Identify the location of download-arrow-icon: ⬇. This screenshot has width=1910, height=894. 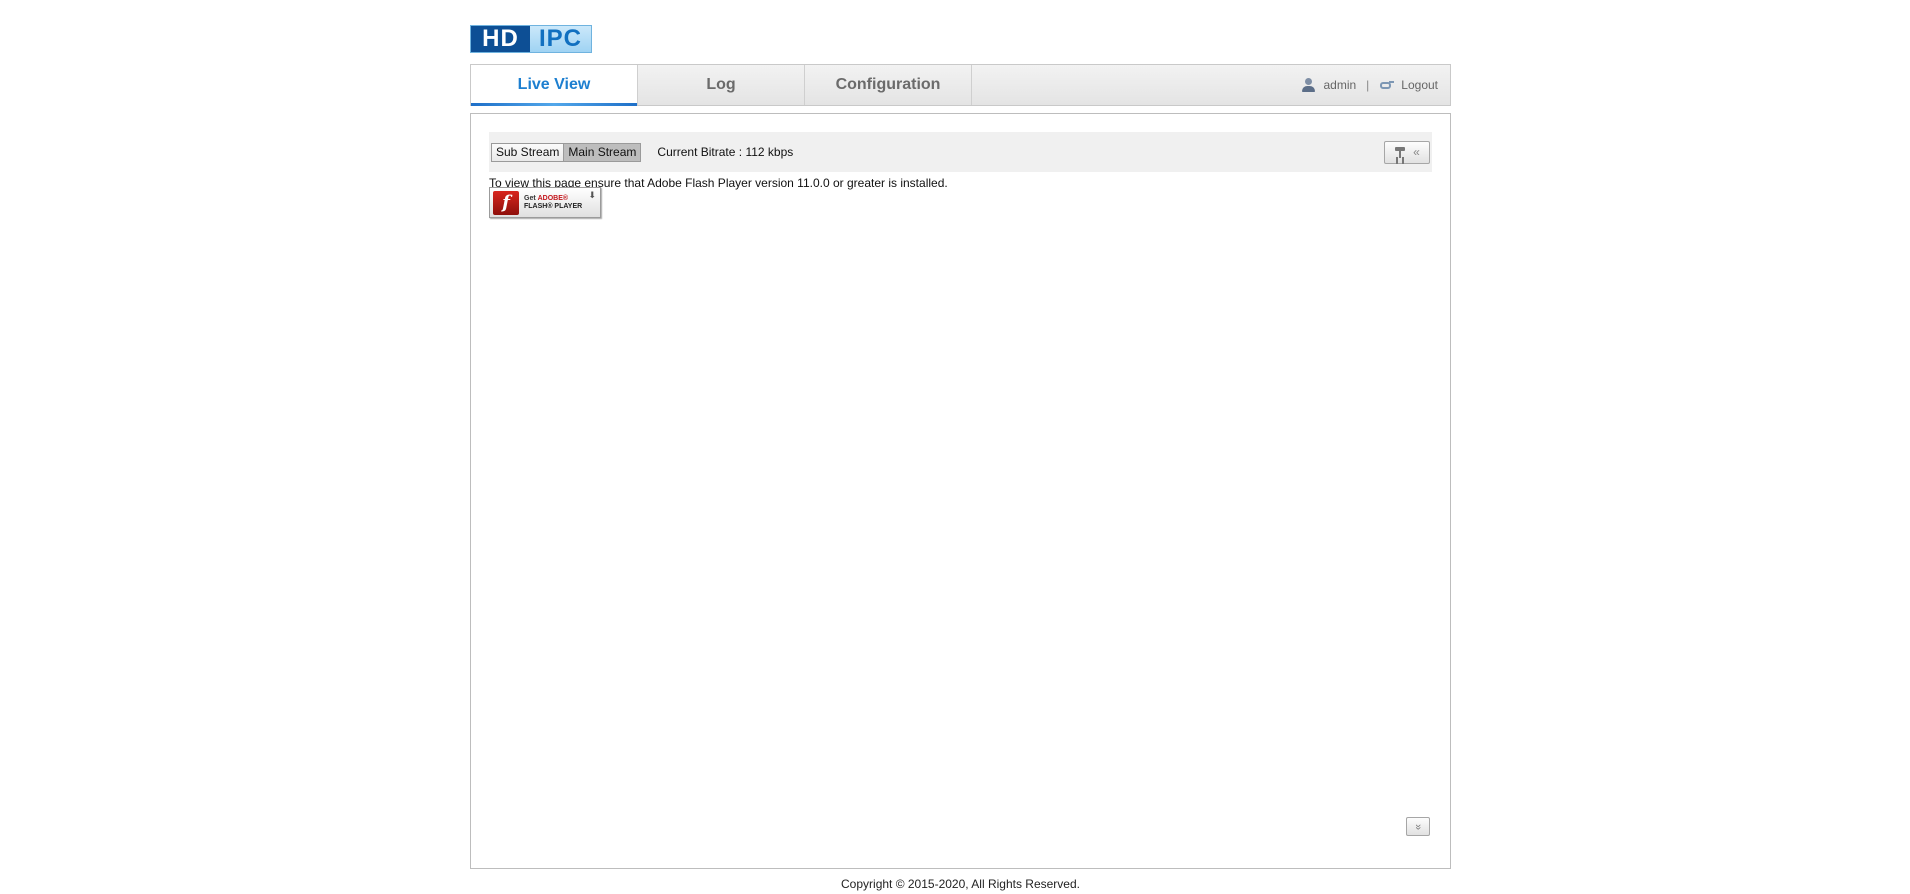
(592, 195).